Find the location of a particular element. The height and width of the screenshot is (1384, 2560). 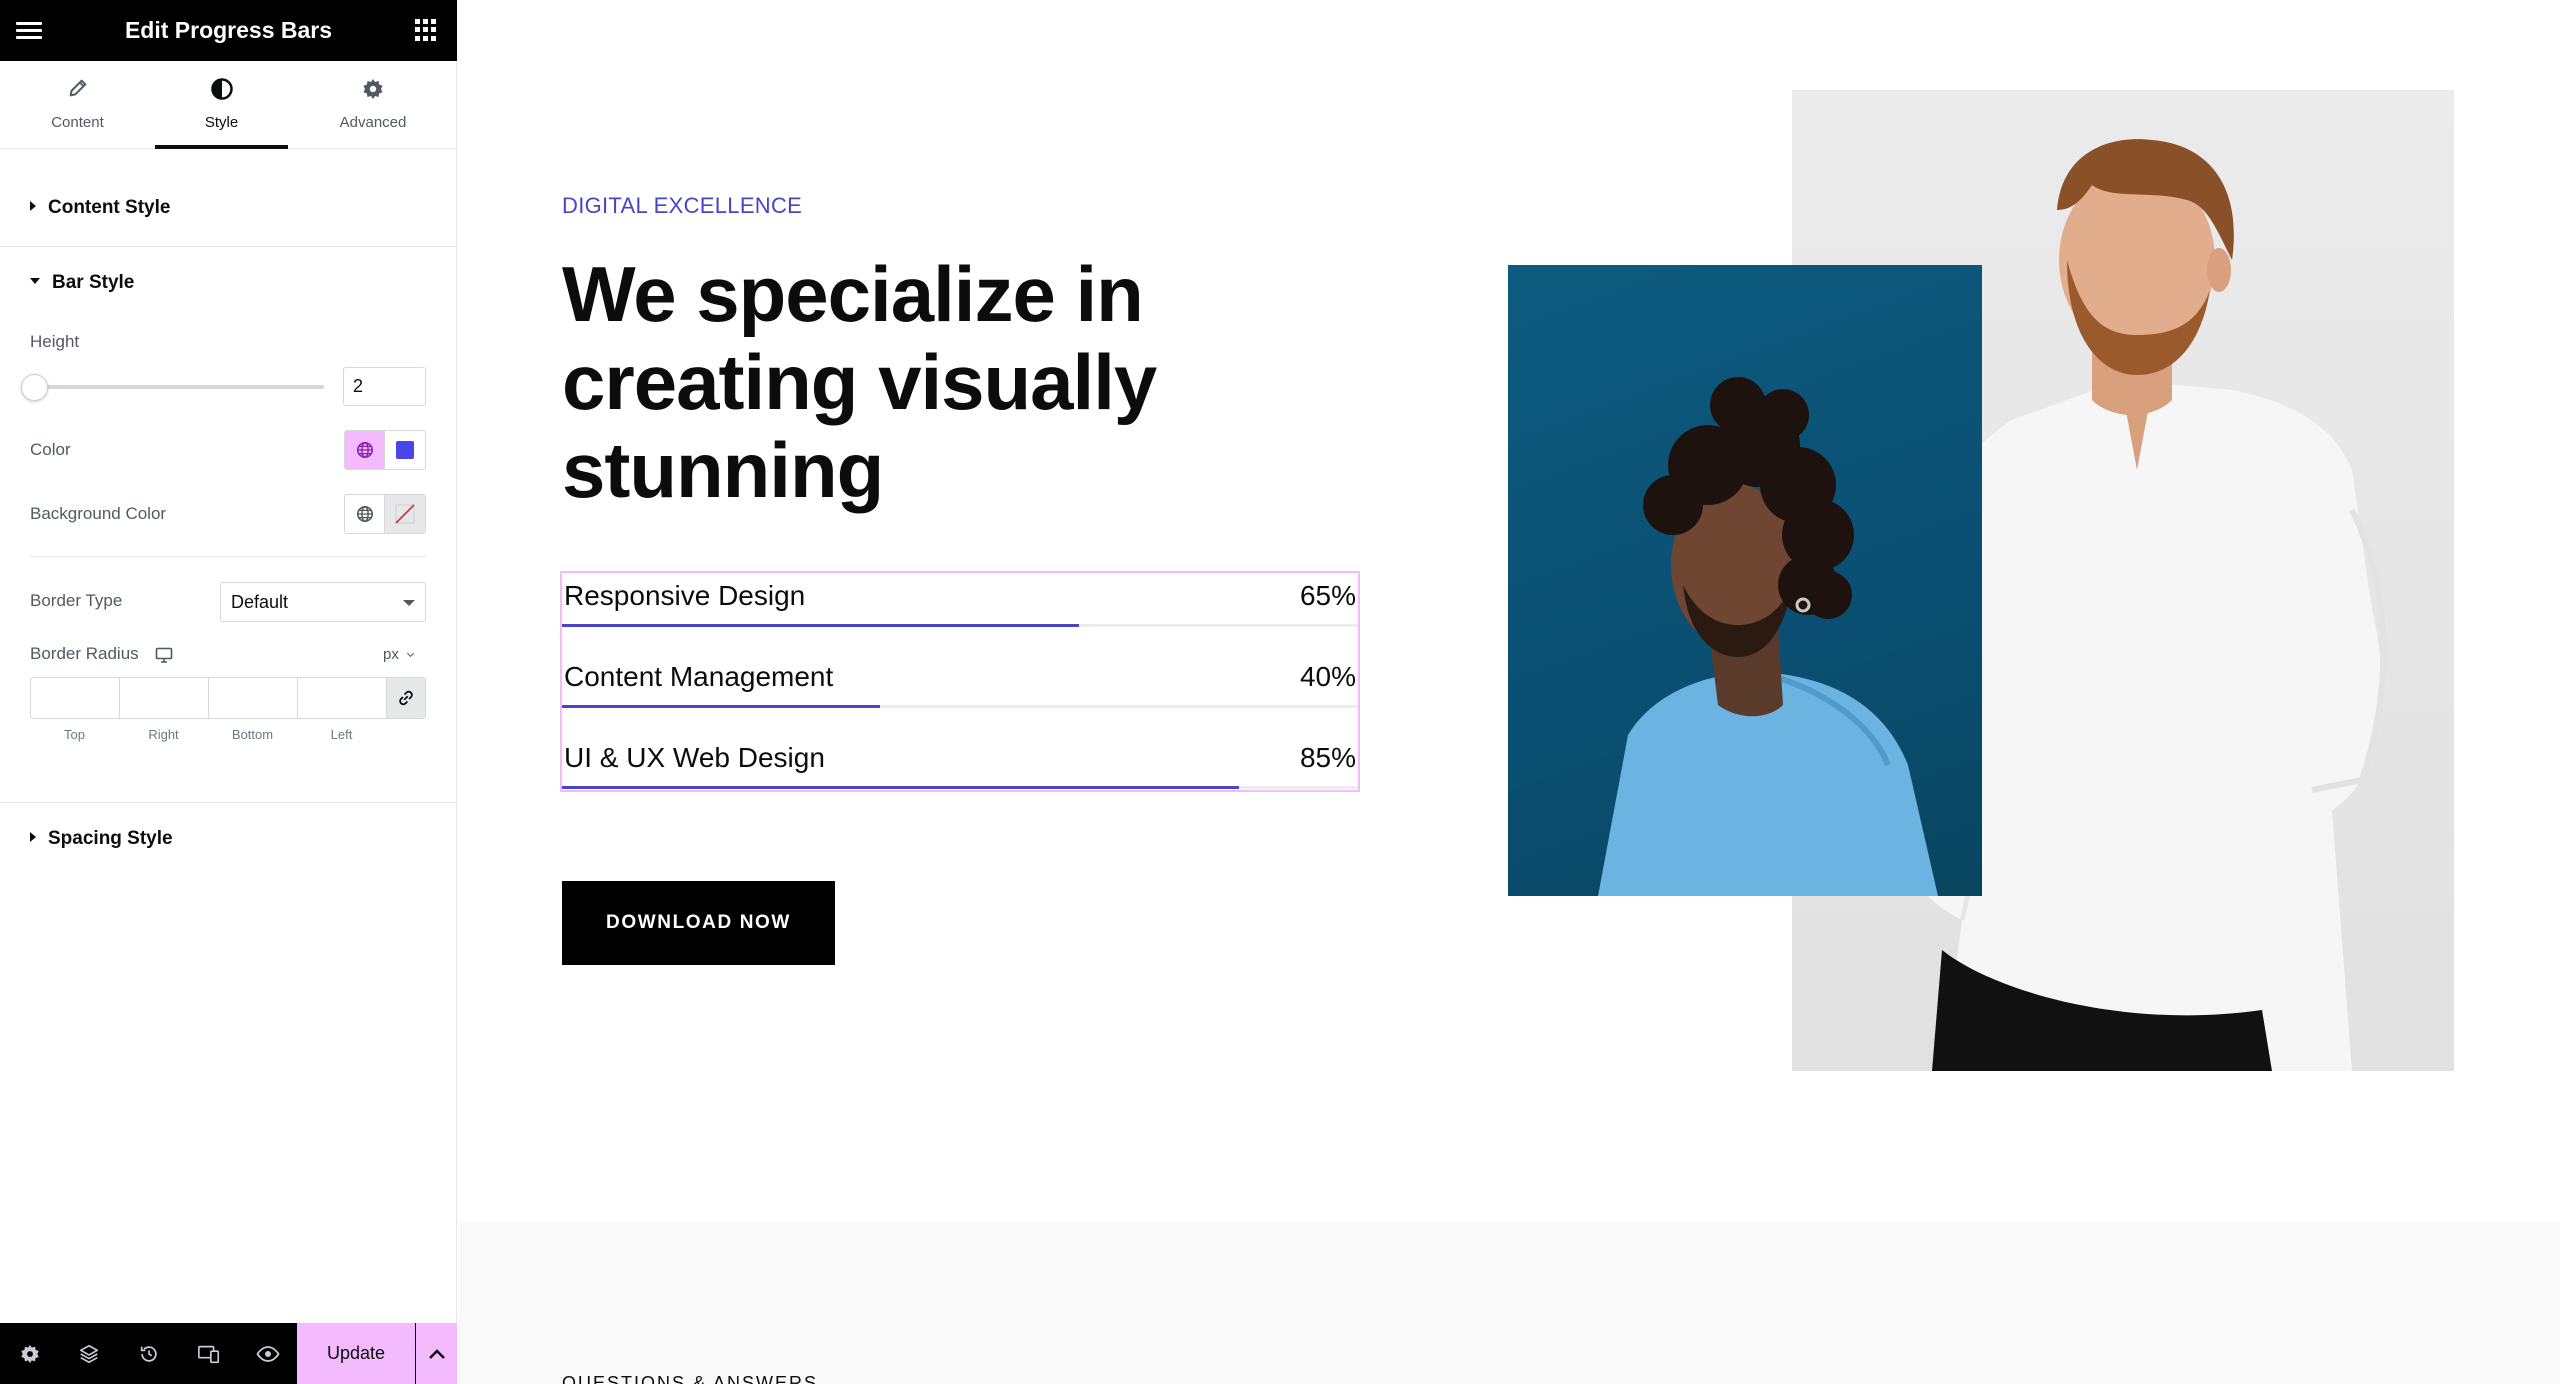

history-icon is located at coordinates (149, 1354).